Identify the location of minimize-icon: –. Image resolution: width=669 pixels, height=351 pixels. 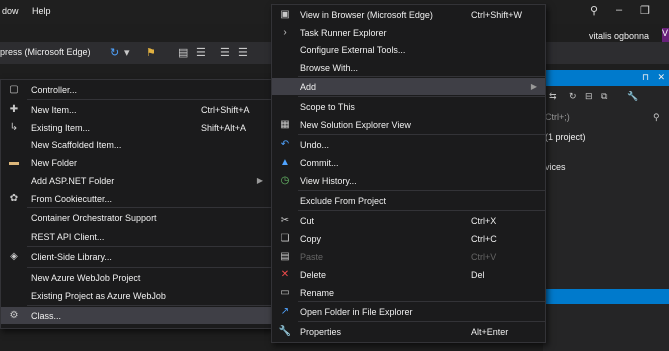
(619, 10).